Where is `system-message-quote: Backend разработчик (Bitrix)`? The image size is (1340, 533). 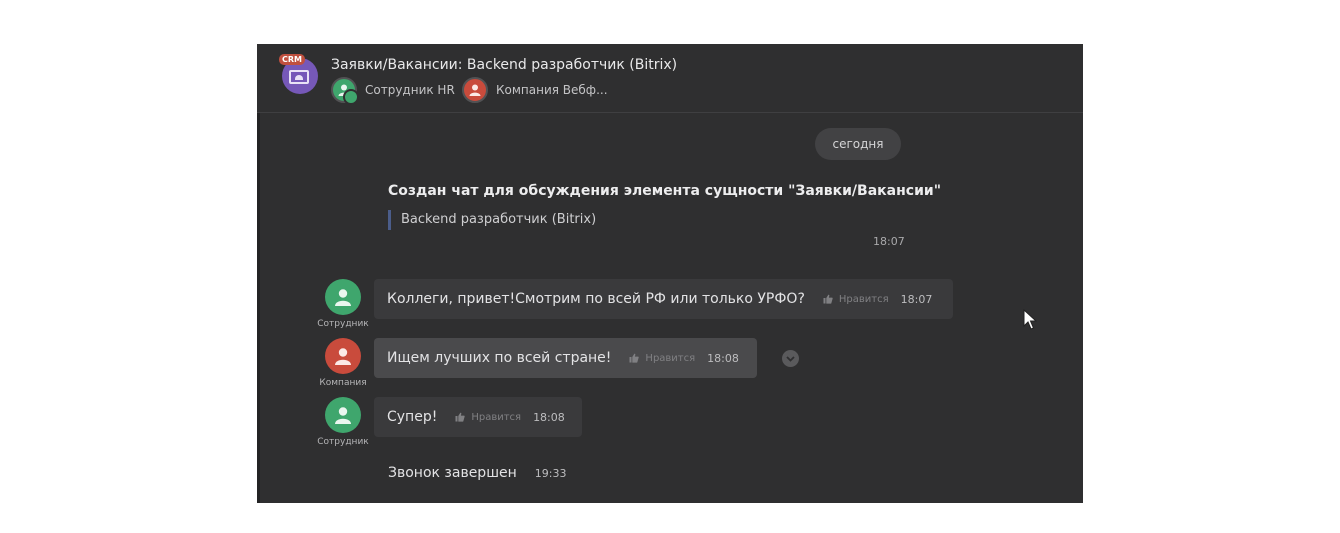 system-message-quote: Backend разработчик (Bitrix) is located at coordinates (492, 220).